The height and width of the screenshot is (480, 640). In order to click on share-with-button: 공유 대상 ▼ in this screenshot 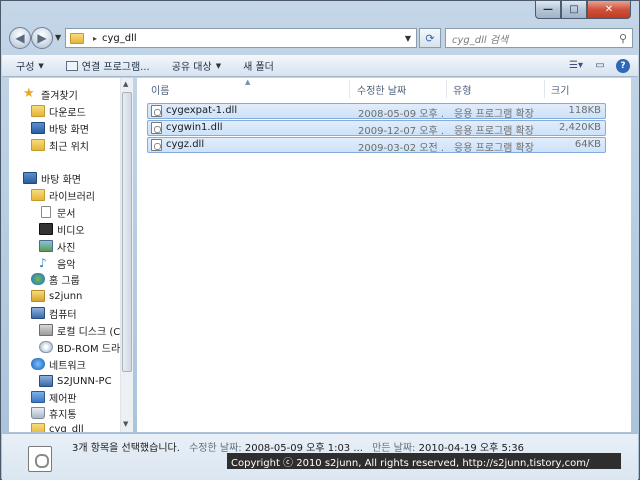, I will do `click(196, 66)`.